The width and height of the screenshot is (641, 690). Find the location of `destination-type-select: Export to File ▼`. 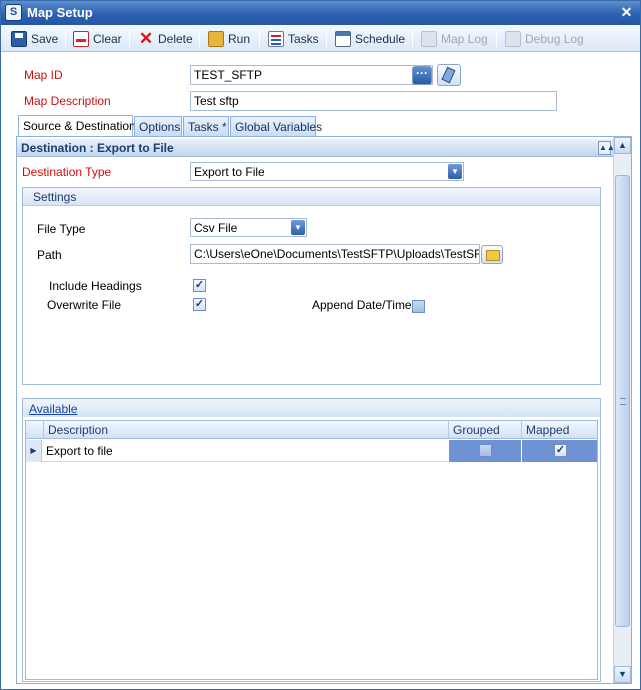

destination-type-select: Export to File ▼ is located at coordinates (327, 171).